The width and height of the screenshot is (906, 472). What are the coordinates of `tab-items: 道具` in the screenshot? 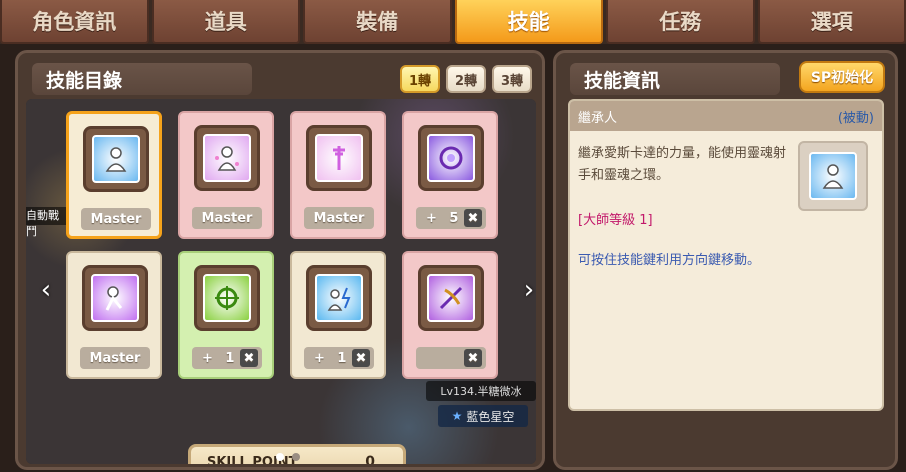 It's located at (225, 22).